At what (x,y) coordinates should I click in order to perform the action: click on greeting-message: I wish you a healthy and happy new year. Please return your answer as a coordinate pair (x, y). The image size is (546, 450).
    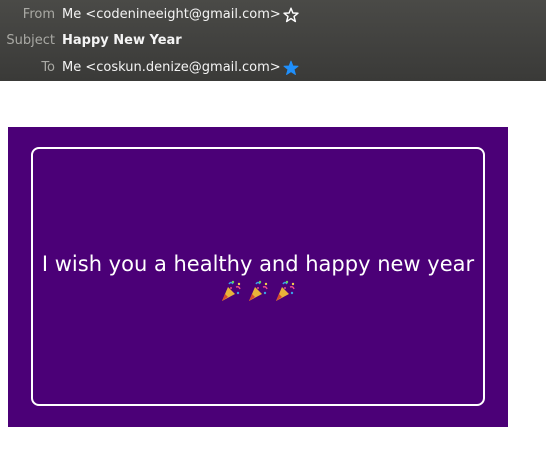
    Looking at the image, I should click on (258, 263).